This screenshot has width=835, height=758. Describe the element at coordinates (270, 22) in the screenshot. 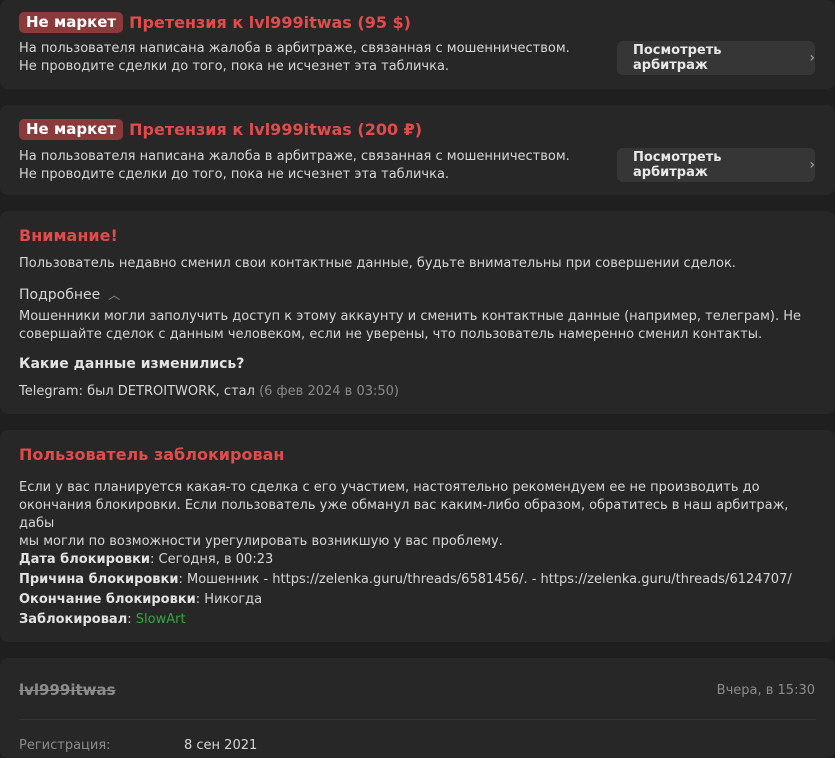

I see `claim-title: Претензия к lvl999itwas (95 $)` at that location.